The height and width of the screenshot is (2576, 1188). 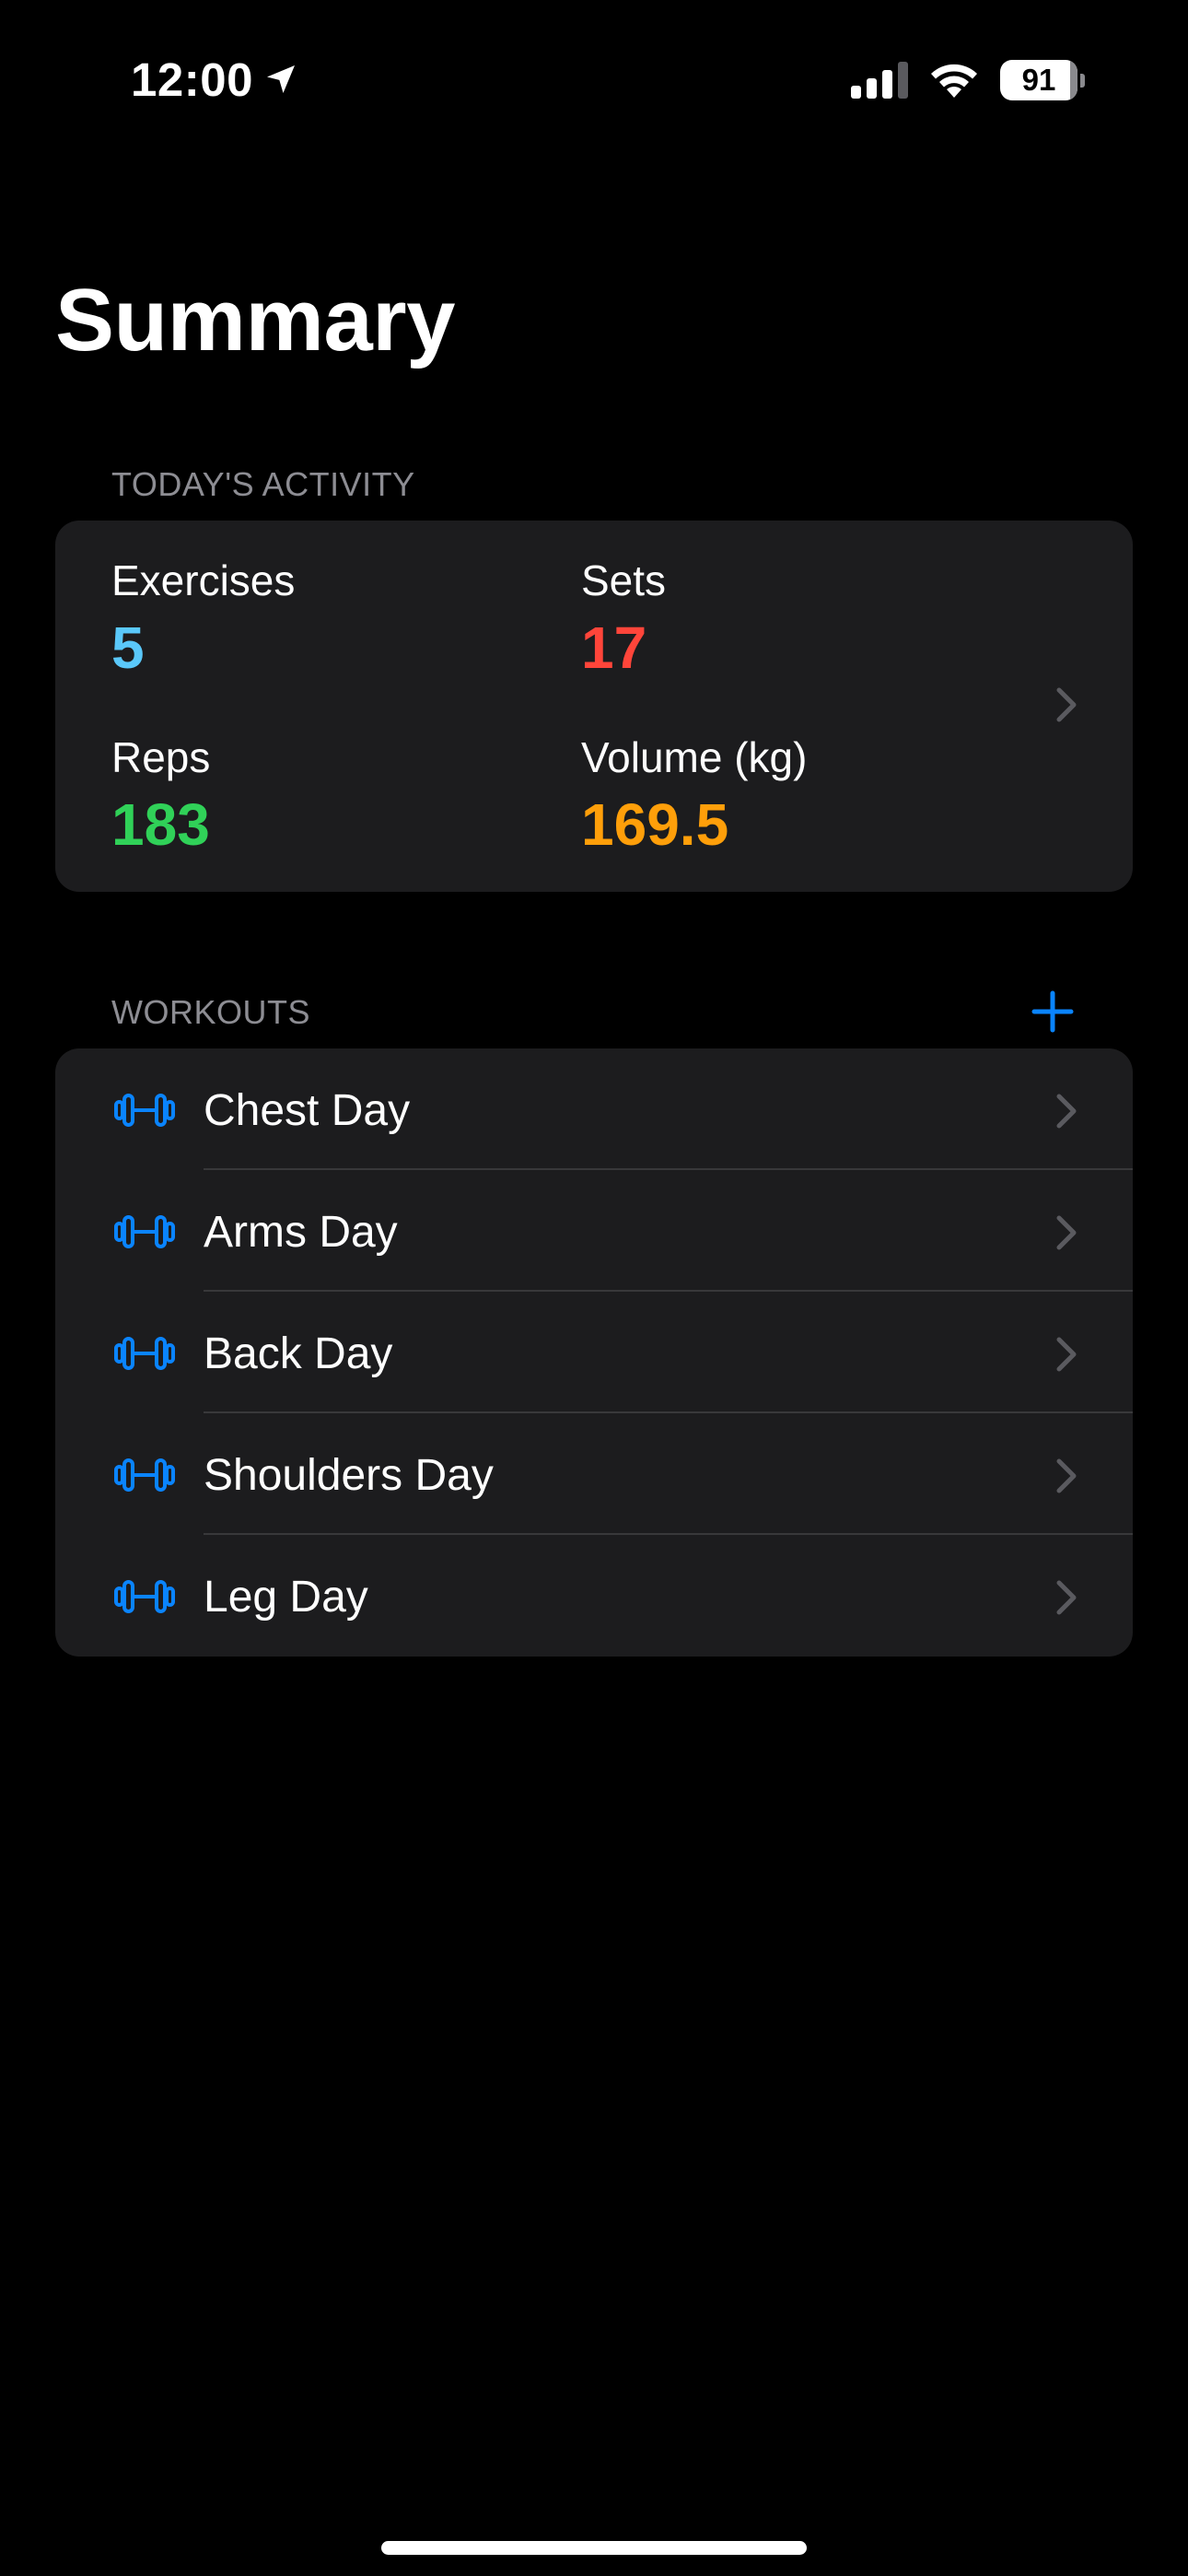 I want to click on workout-label: Leg Day, so click(x=286, y=1597).